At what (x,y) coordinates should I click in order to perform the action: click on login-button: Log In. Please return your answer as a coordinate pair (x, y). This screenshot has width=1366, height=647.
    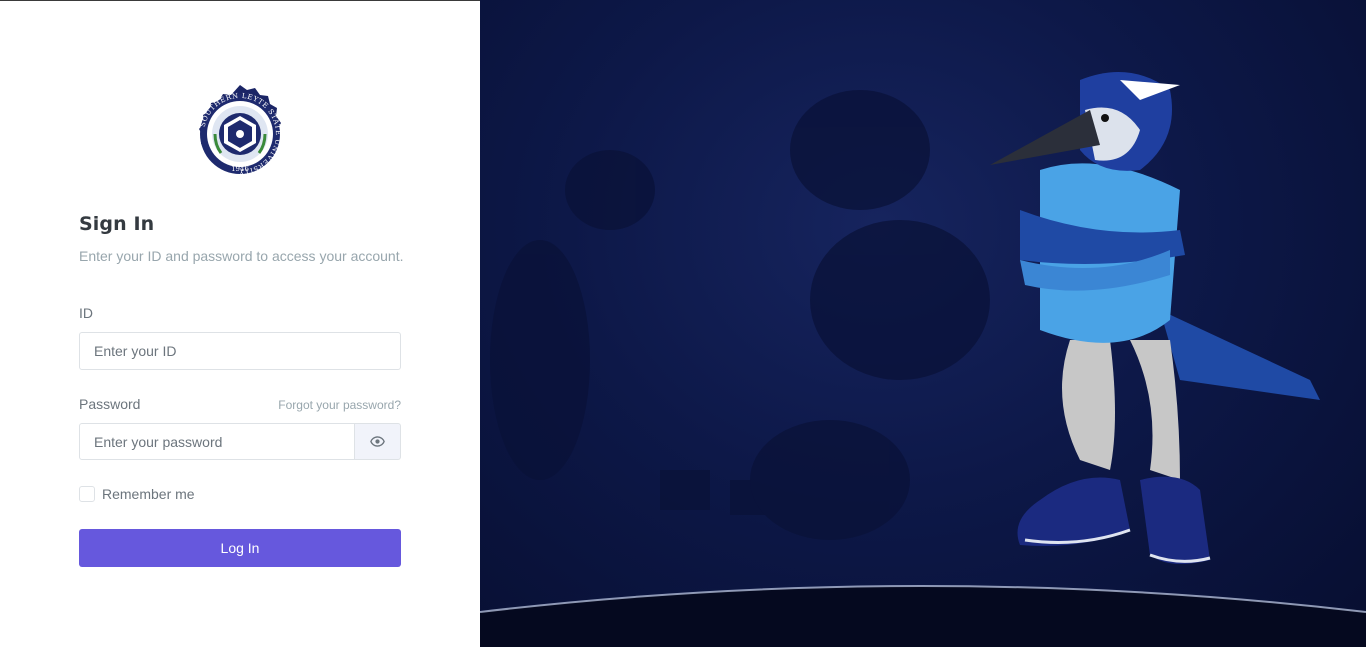
    Looking at the image, I should click on (240, 548).